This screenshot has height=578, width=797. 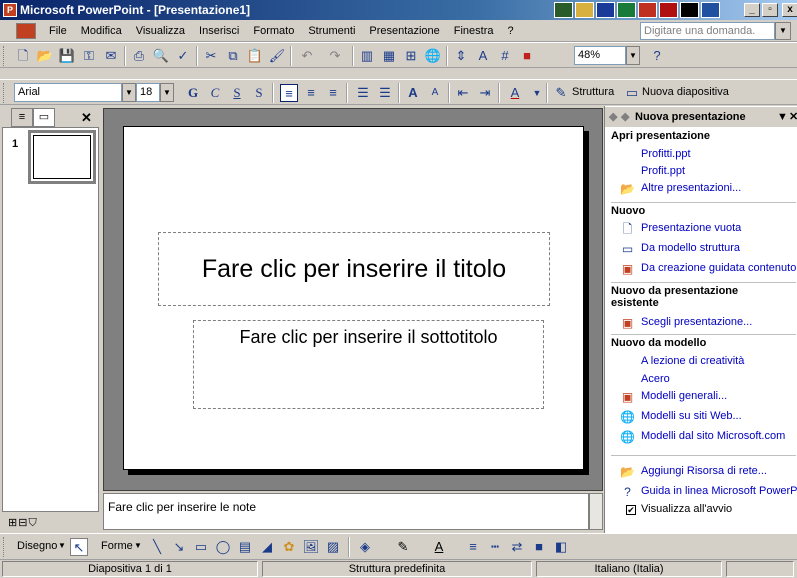 What do you see at coordinates (666, 154) in the screenshot?
I see `recent-file: Profitti.ppt` at bounding box center [666, 154].